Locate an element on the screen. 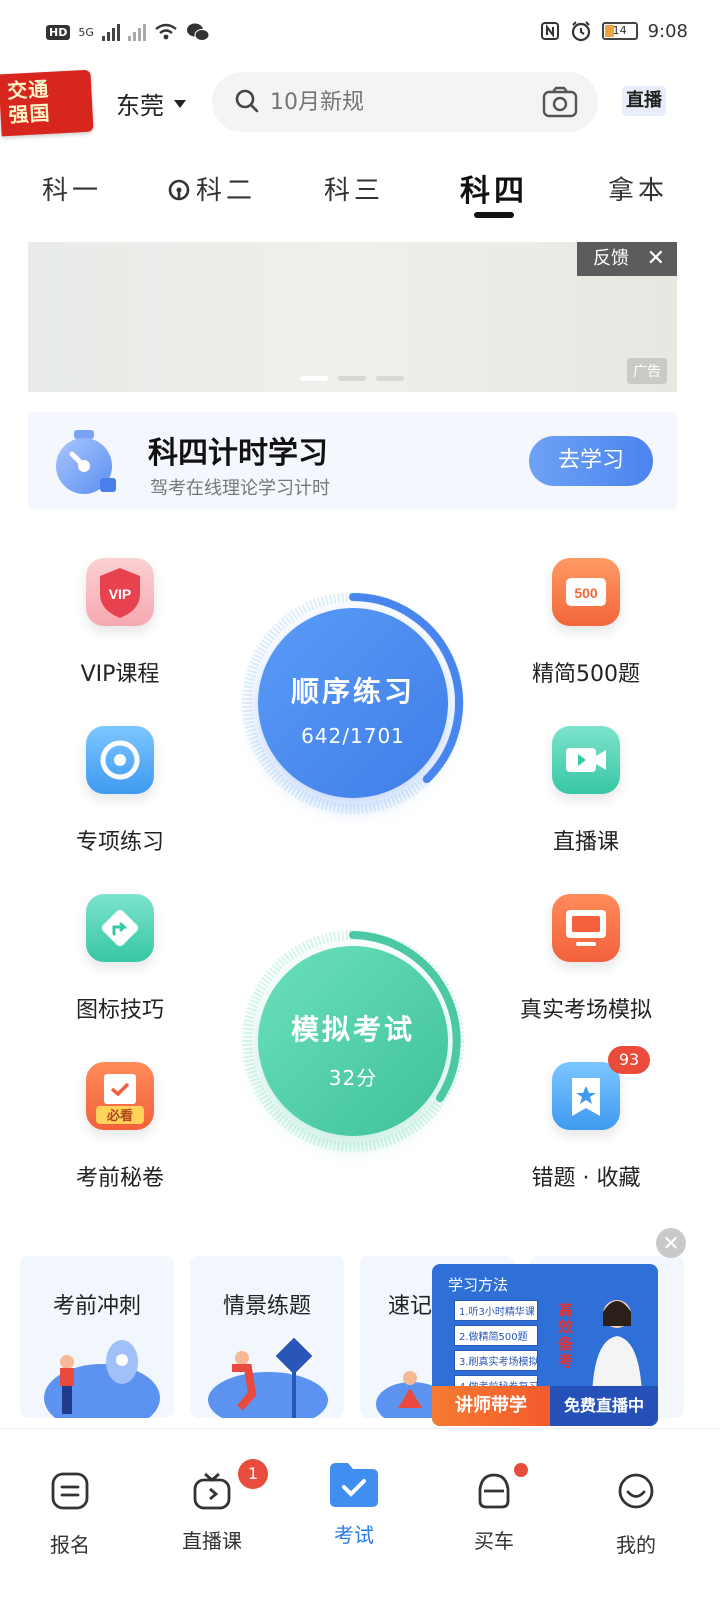  wrong-favorites: 93 错题 · 收藏 is located at coordinates (586, 1119).